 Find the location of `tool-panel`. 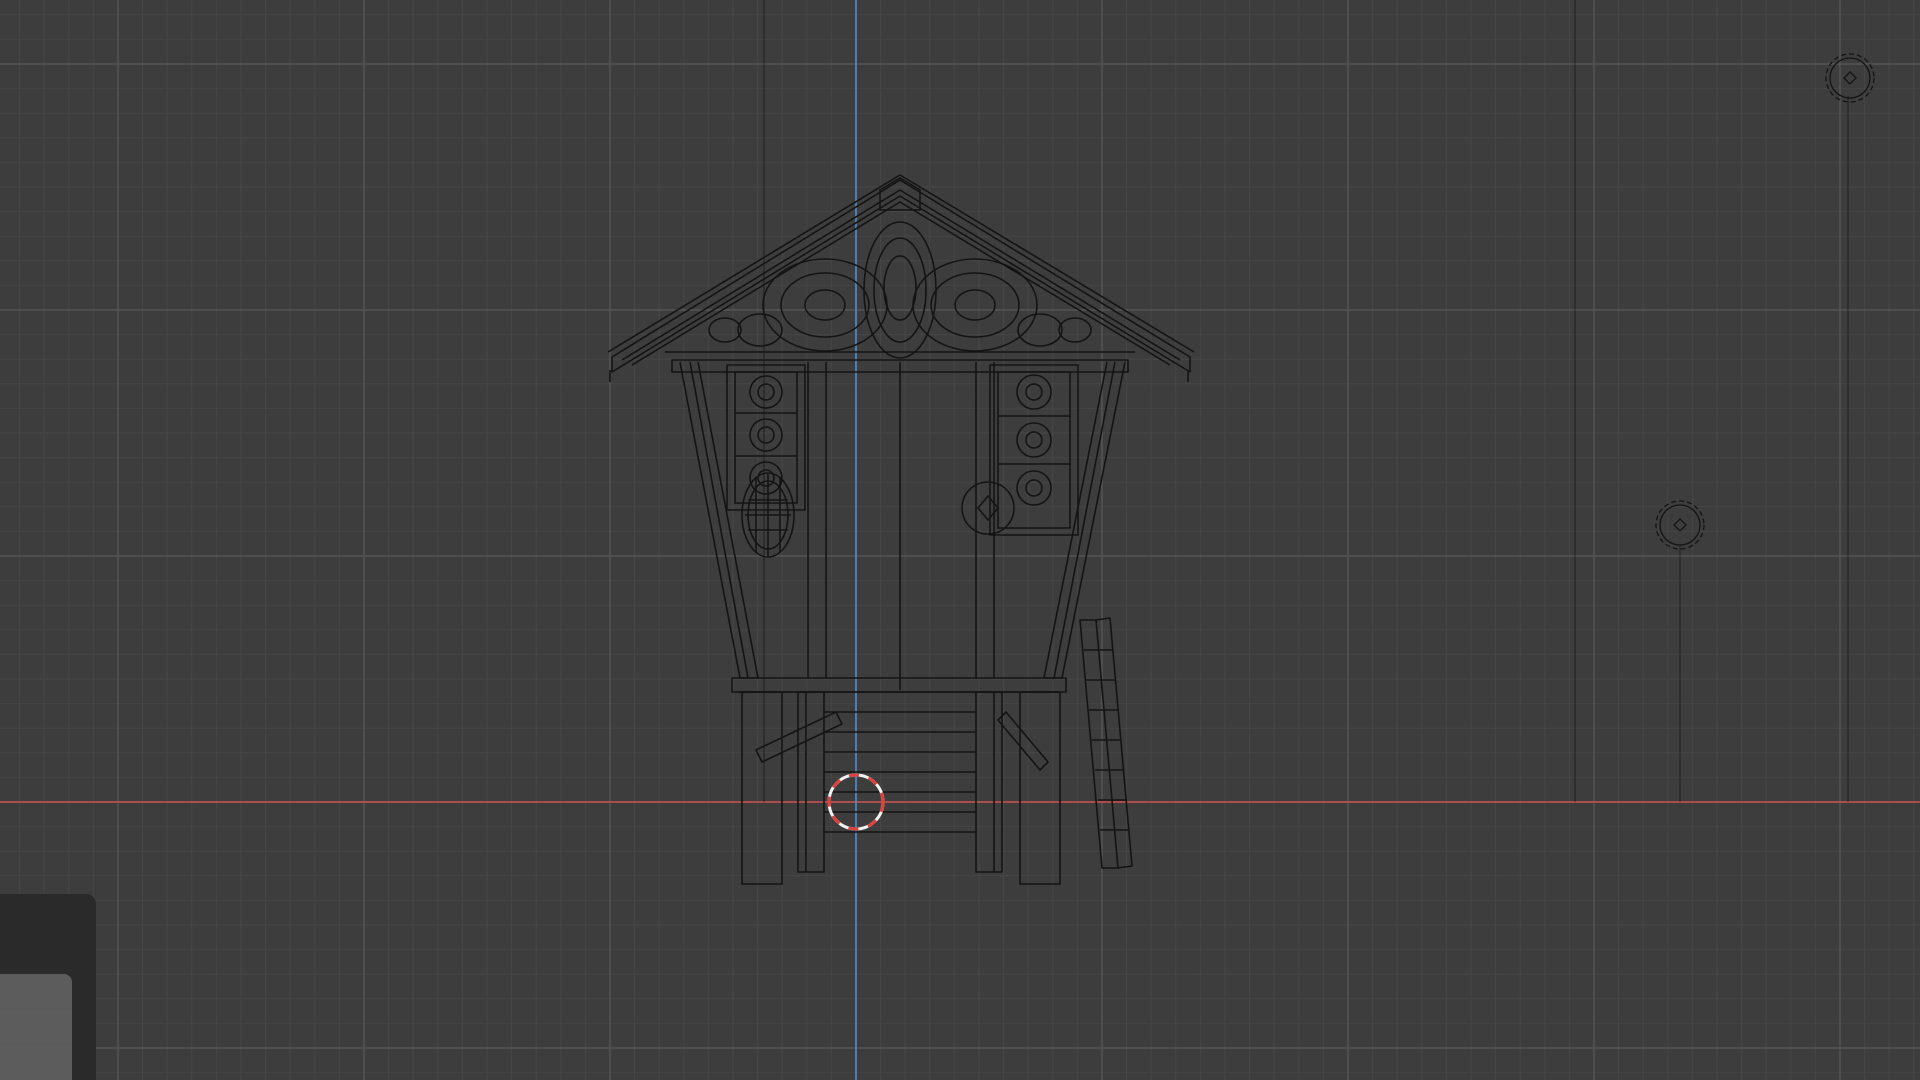

tool-panel is located at coordinates (48, 987).